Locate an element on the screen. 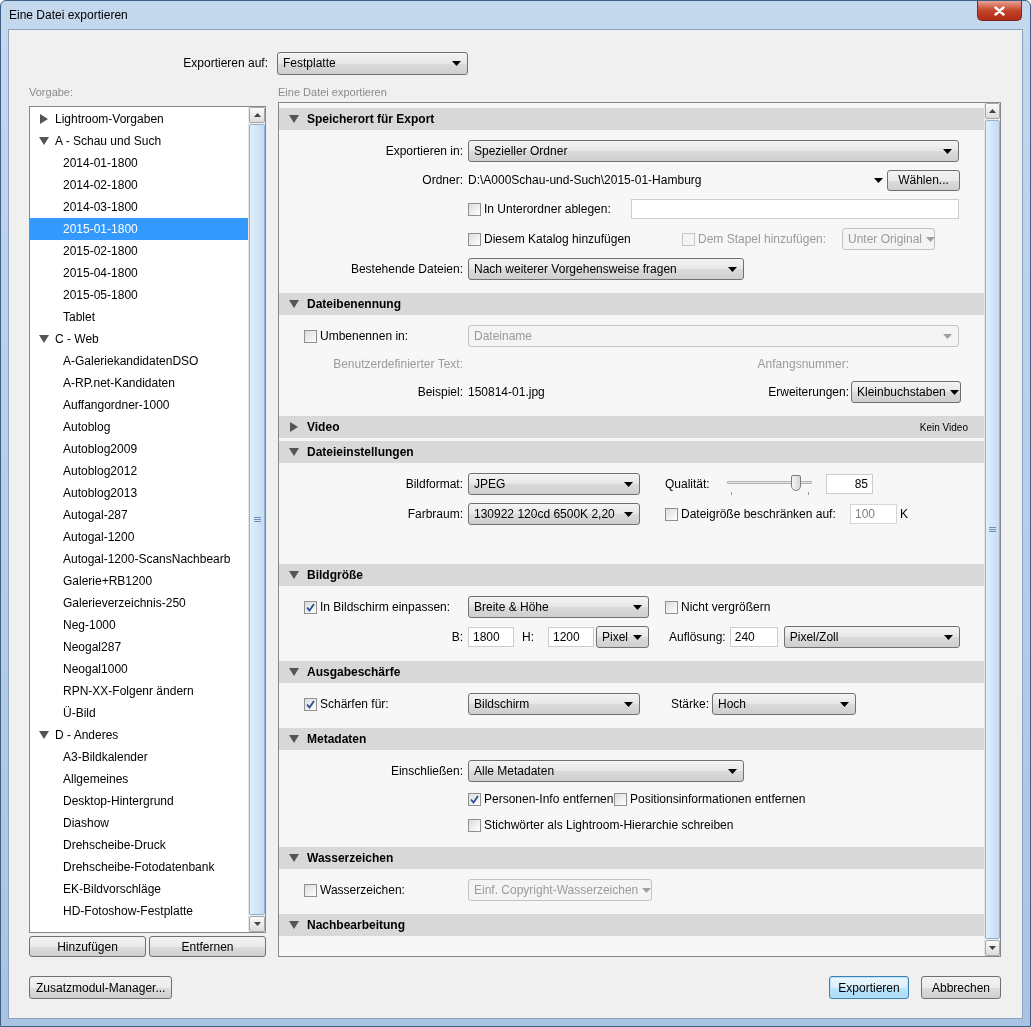 Image resolution: width=1031 pixels, height=1027 pixels. input-field is located at coordinates (795, 209).